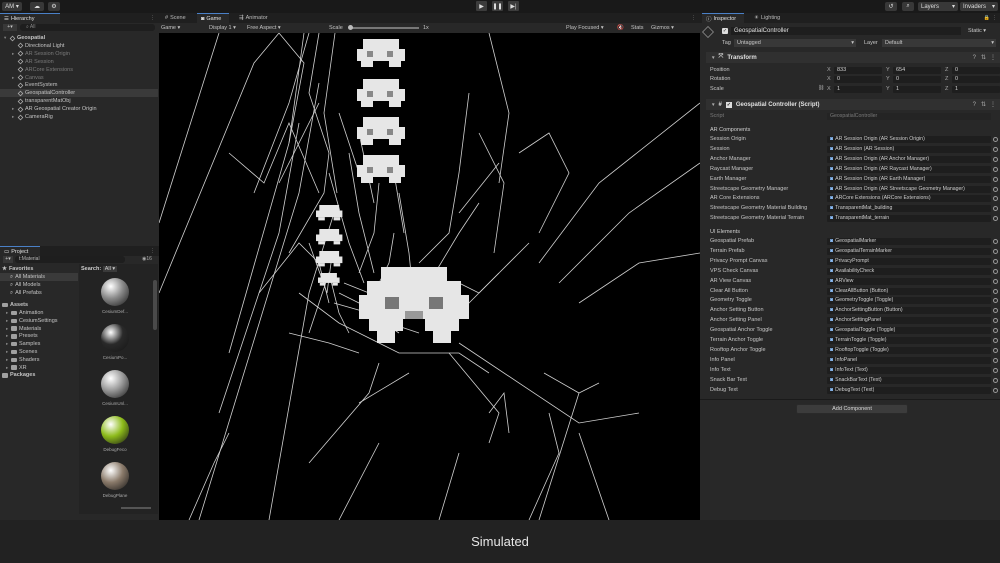 This screenshot has width=1000, height=563. What do you see at coordinates (30, 18) in the screenshot?
I see `tab-hierarchy: ☰ Hierarchy` at bounding box center [30, 18].